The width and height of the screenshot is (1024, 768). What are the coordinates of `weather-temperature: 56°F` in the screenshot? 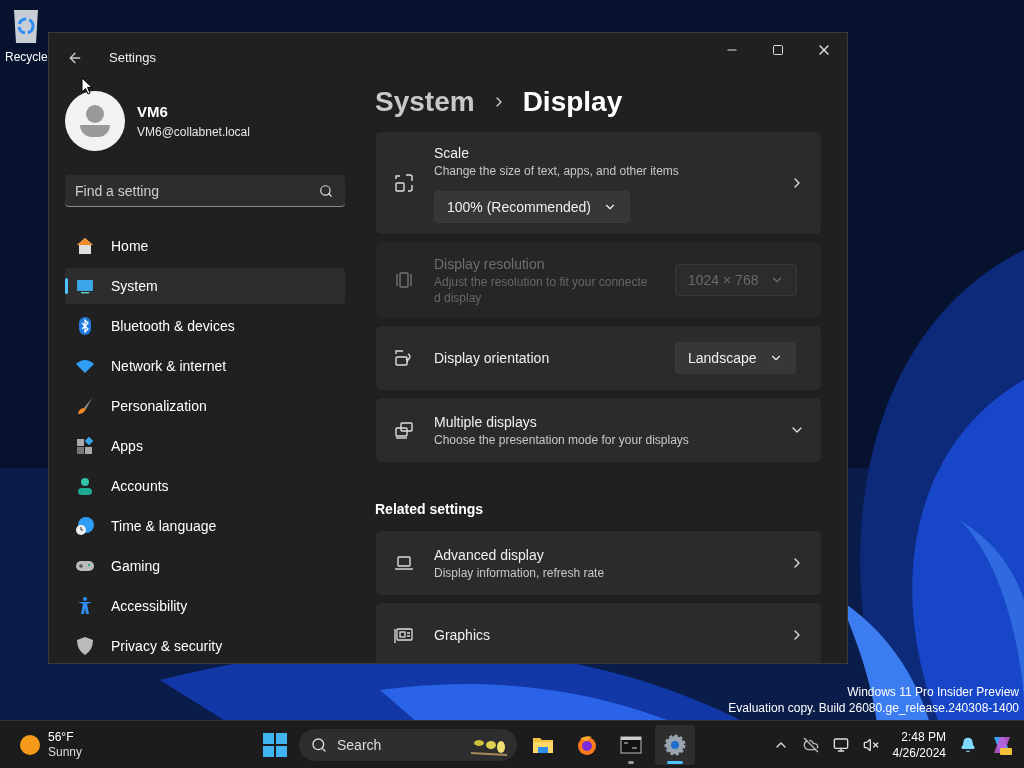 It's located at (65, 737).